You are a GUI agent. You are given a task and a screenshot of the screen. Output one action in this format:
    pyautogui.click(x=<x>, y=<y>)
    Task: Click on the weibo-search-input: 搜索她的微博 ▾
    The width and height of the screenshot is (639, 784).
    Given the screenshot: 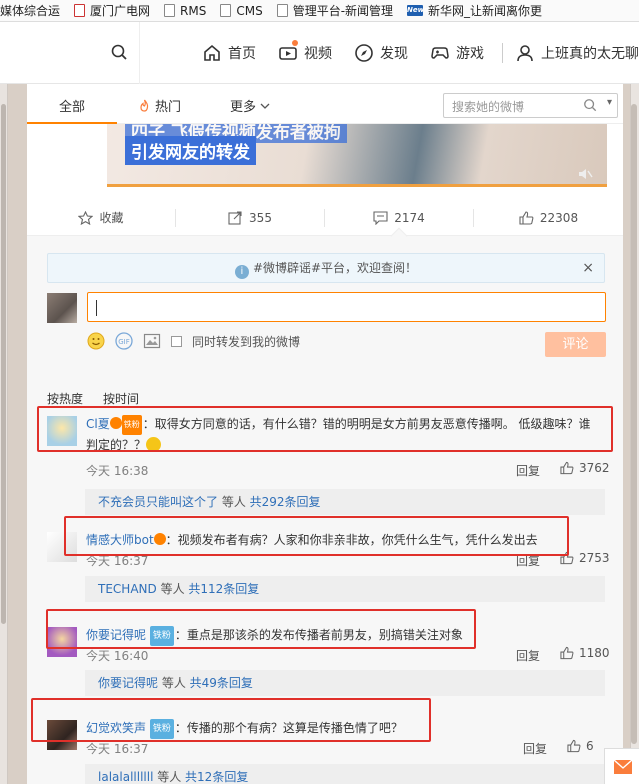 What is the action you would take?
    pyautogui.click(x=530, y=105)
    